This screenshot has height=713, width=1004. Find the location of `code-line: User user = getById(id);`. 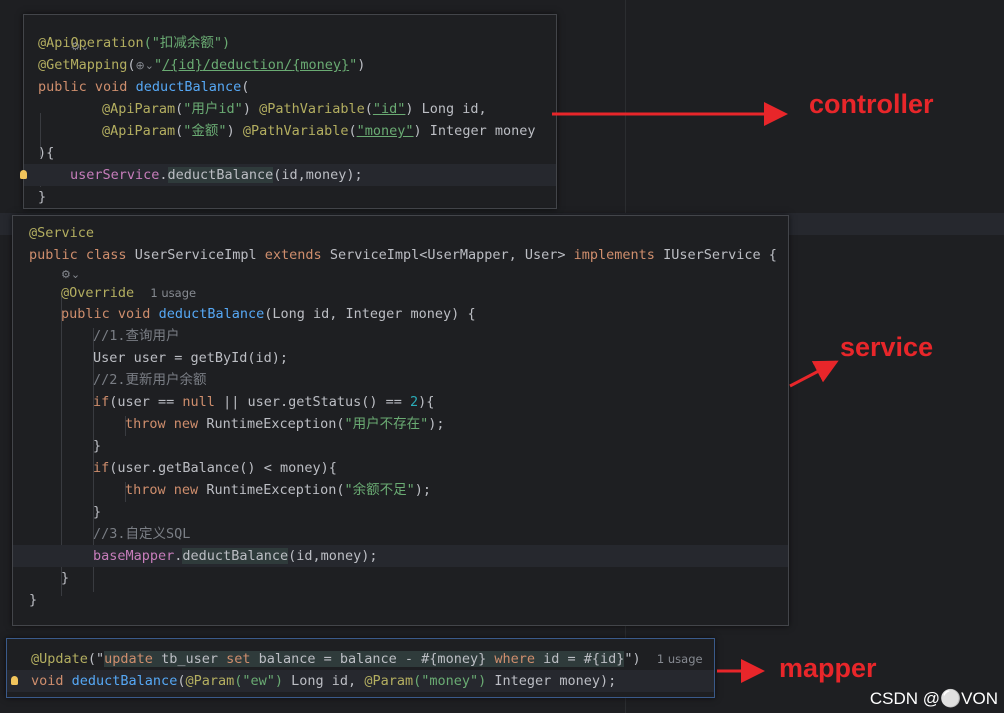

code-line: User user = getById(id); is located at coordinates (191, 358).